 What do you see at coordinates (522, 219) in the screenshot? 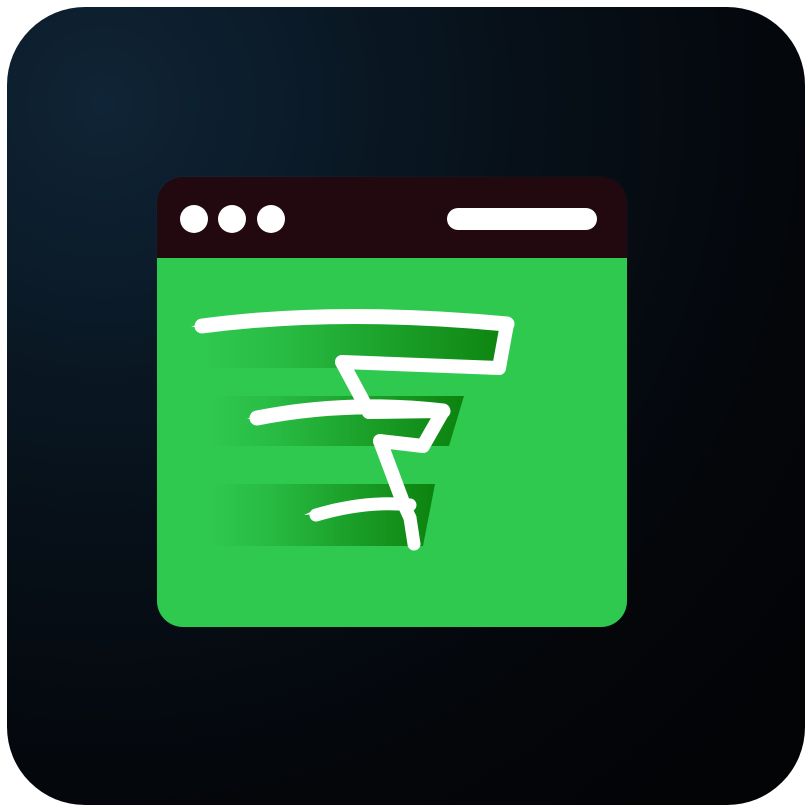
I see `address-bar-pill-icon` at bounding box center [522, 219].